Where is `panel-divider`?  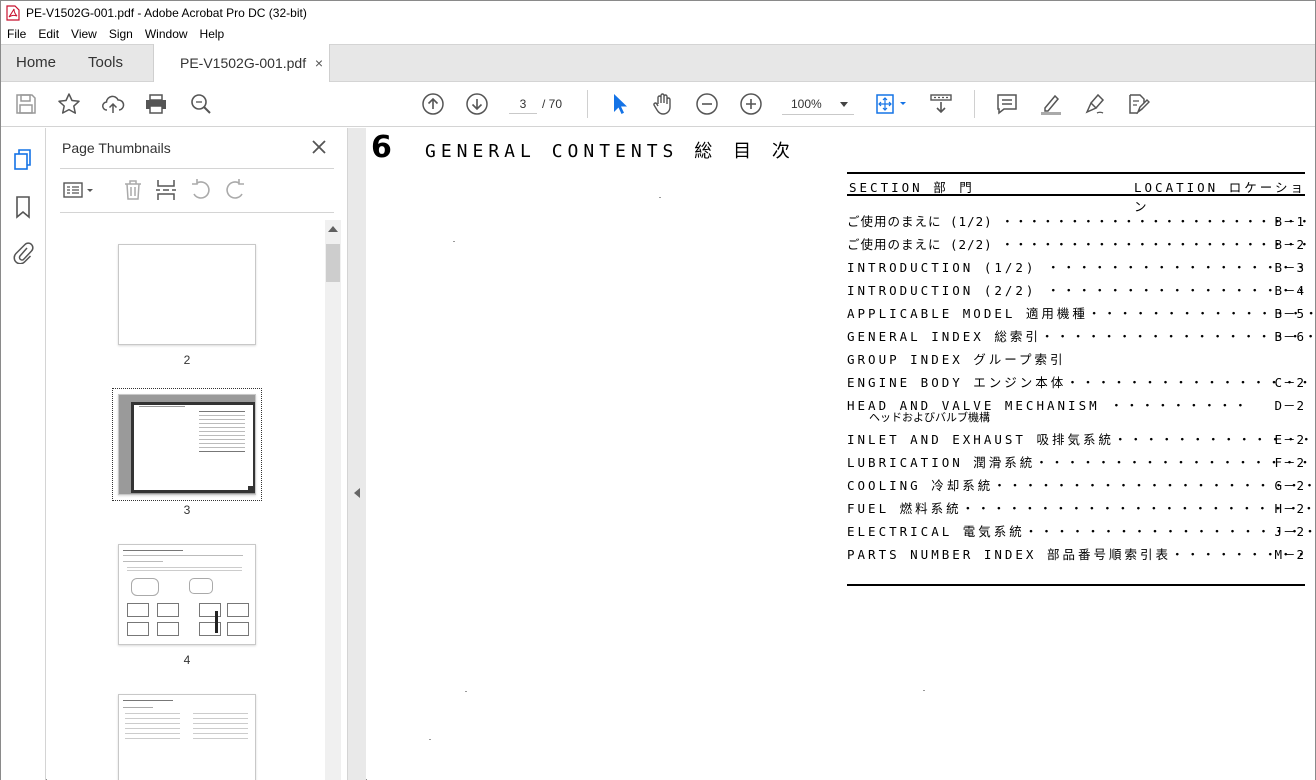 panel-divider is located at coordinates (197, 212).